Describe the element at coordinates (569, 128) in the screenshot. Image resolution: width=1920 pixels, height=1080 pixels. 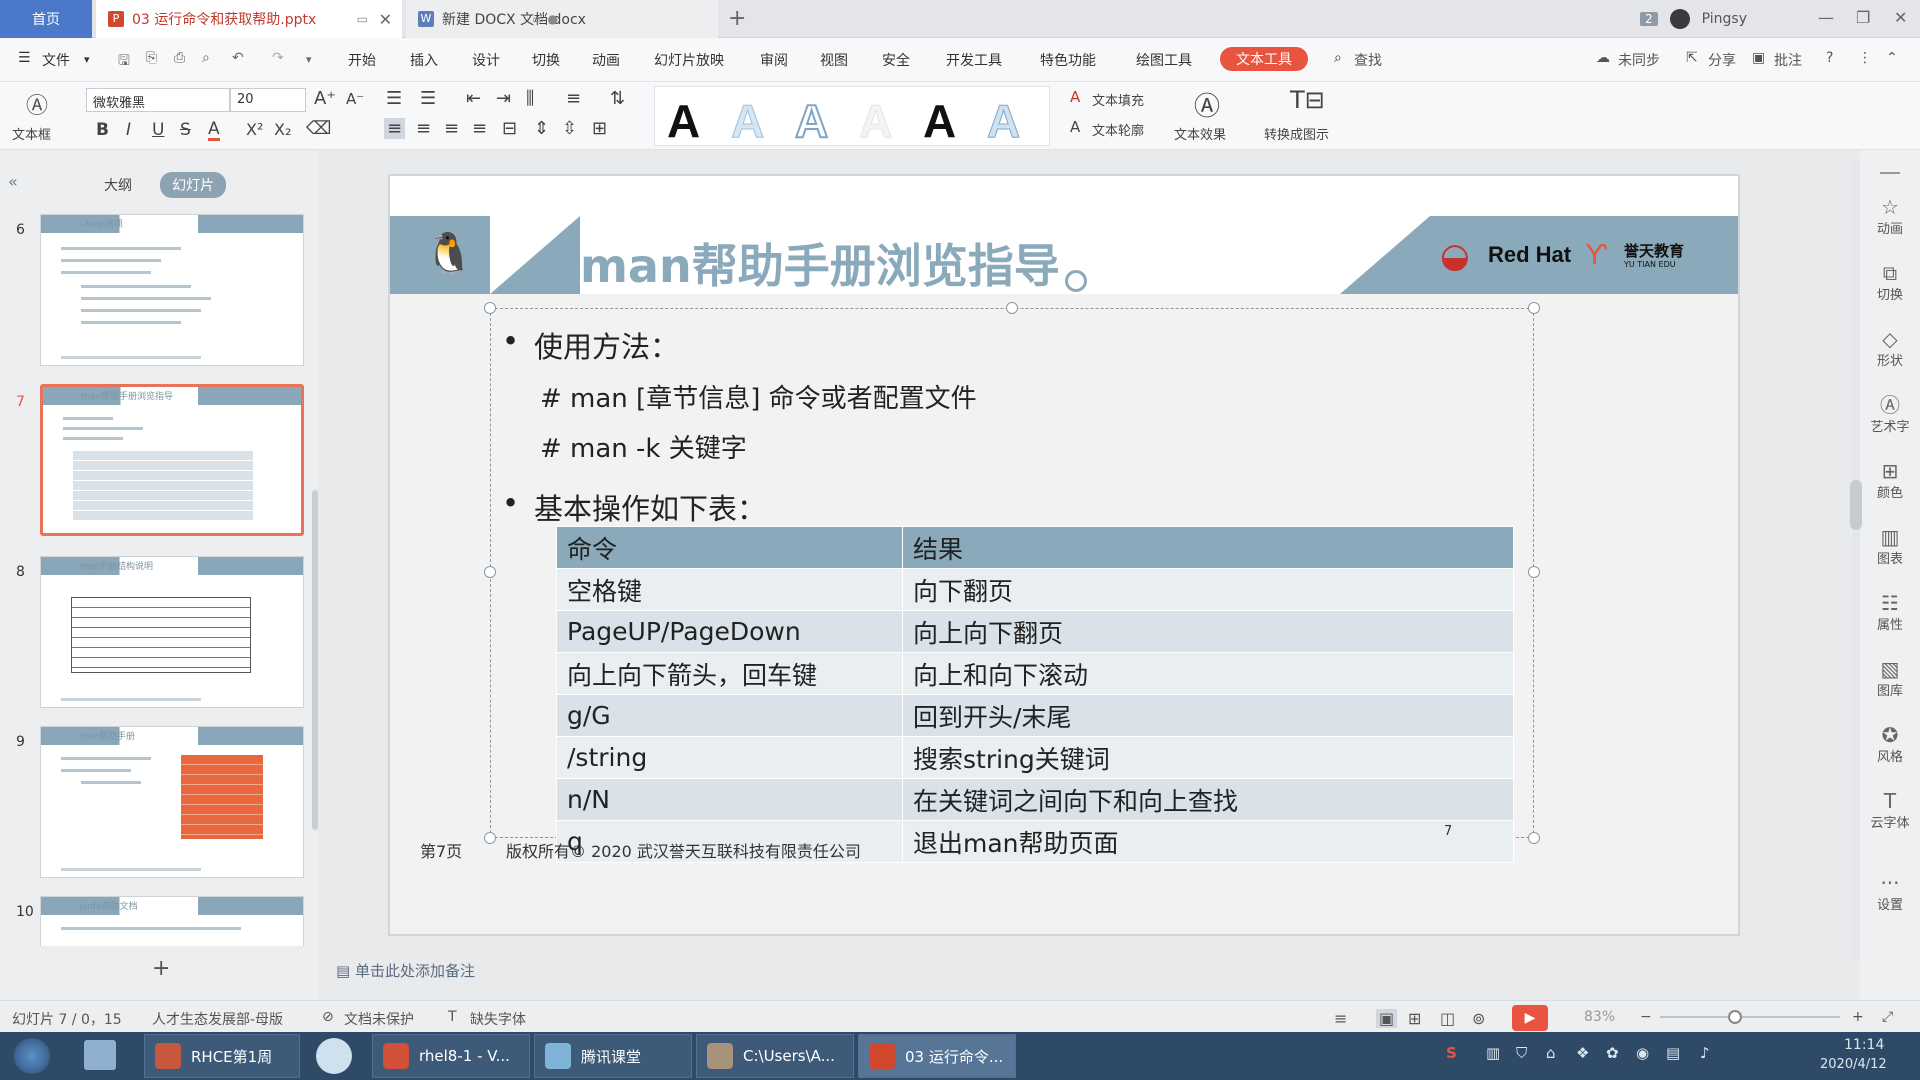
I see `vertical-align-icon: ⇳` at that location.